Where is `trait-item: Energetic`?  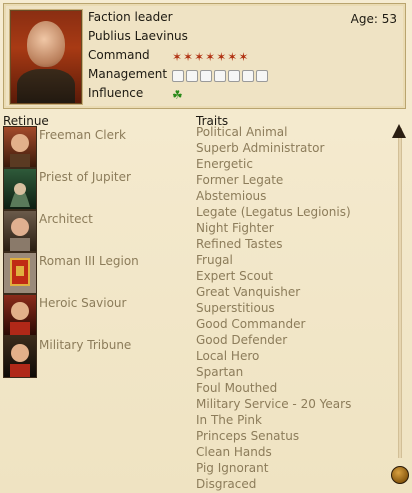 trait-item: Energetic is located at coordinates (224, 164).